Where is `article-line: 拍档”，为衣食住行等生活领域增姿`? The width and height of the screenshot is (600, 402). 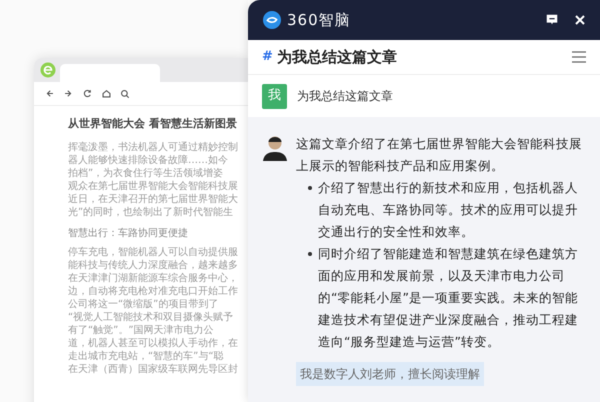 article-line: 拍档”，为衣食住行等生活领域增姿 is located at coordinates (146, 173).